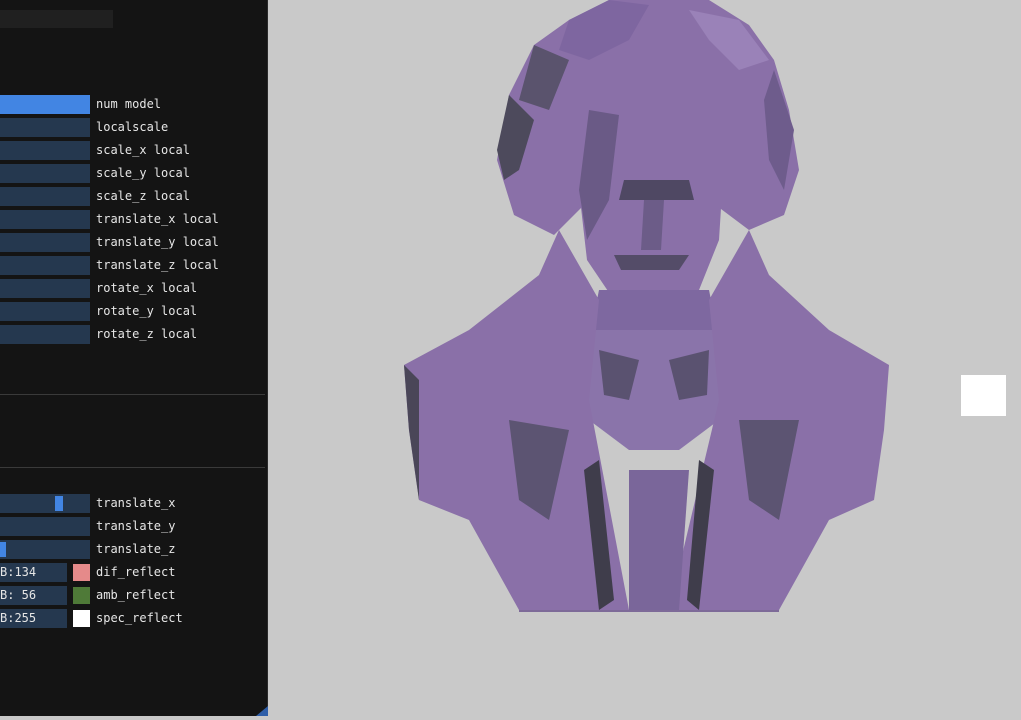 The height and width of the screenshot is (720, 1021). I want to click on slider-rotate-y-local: rotate_y local, so click(132, 311).